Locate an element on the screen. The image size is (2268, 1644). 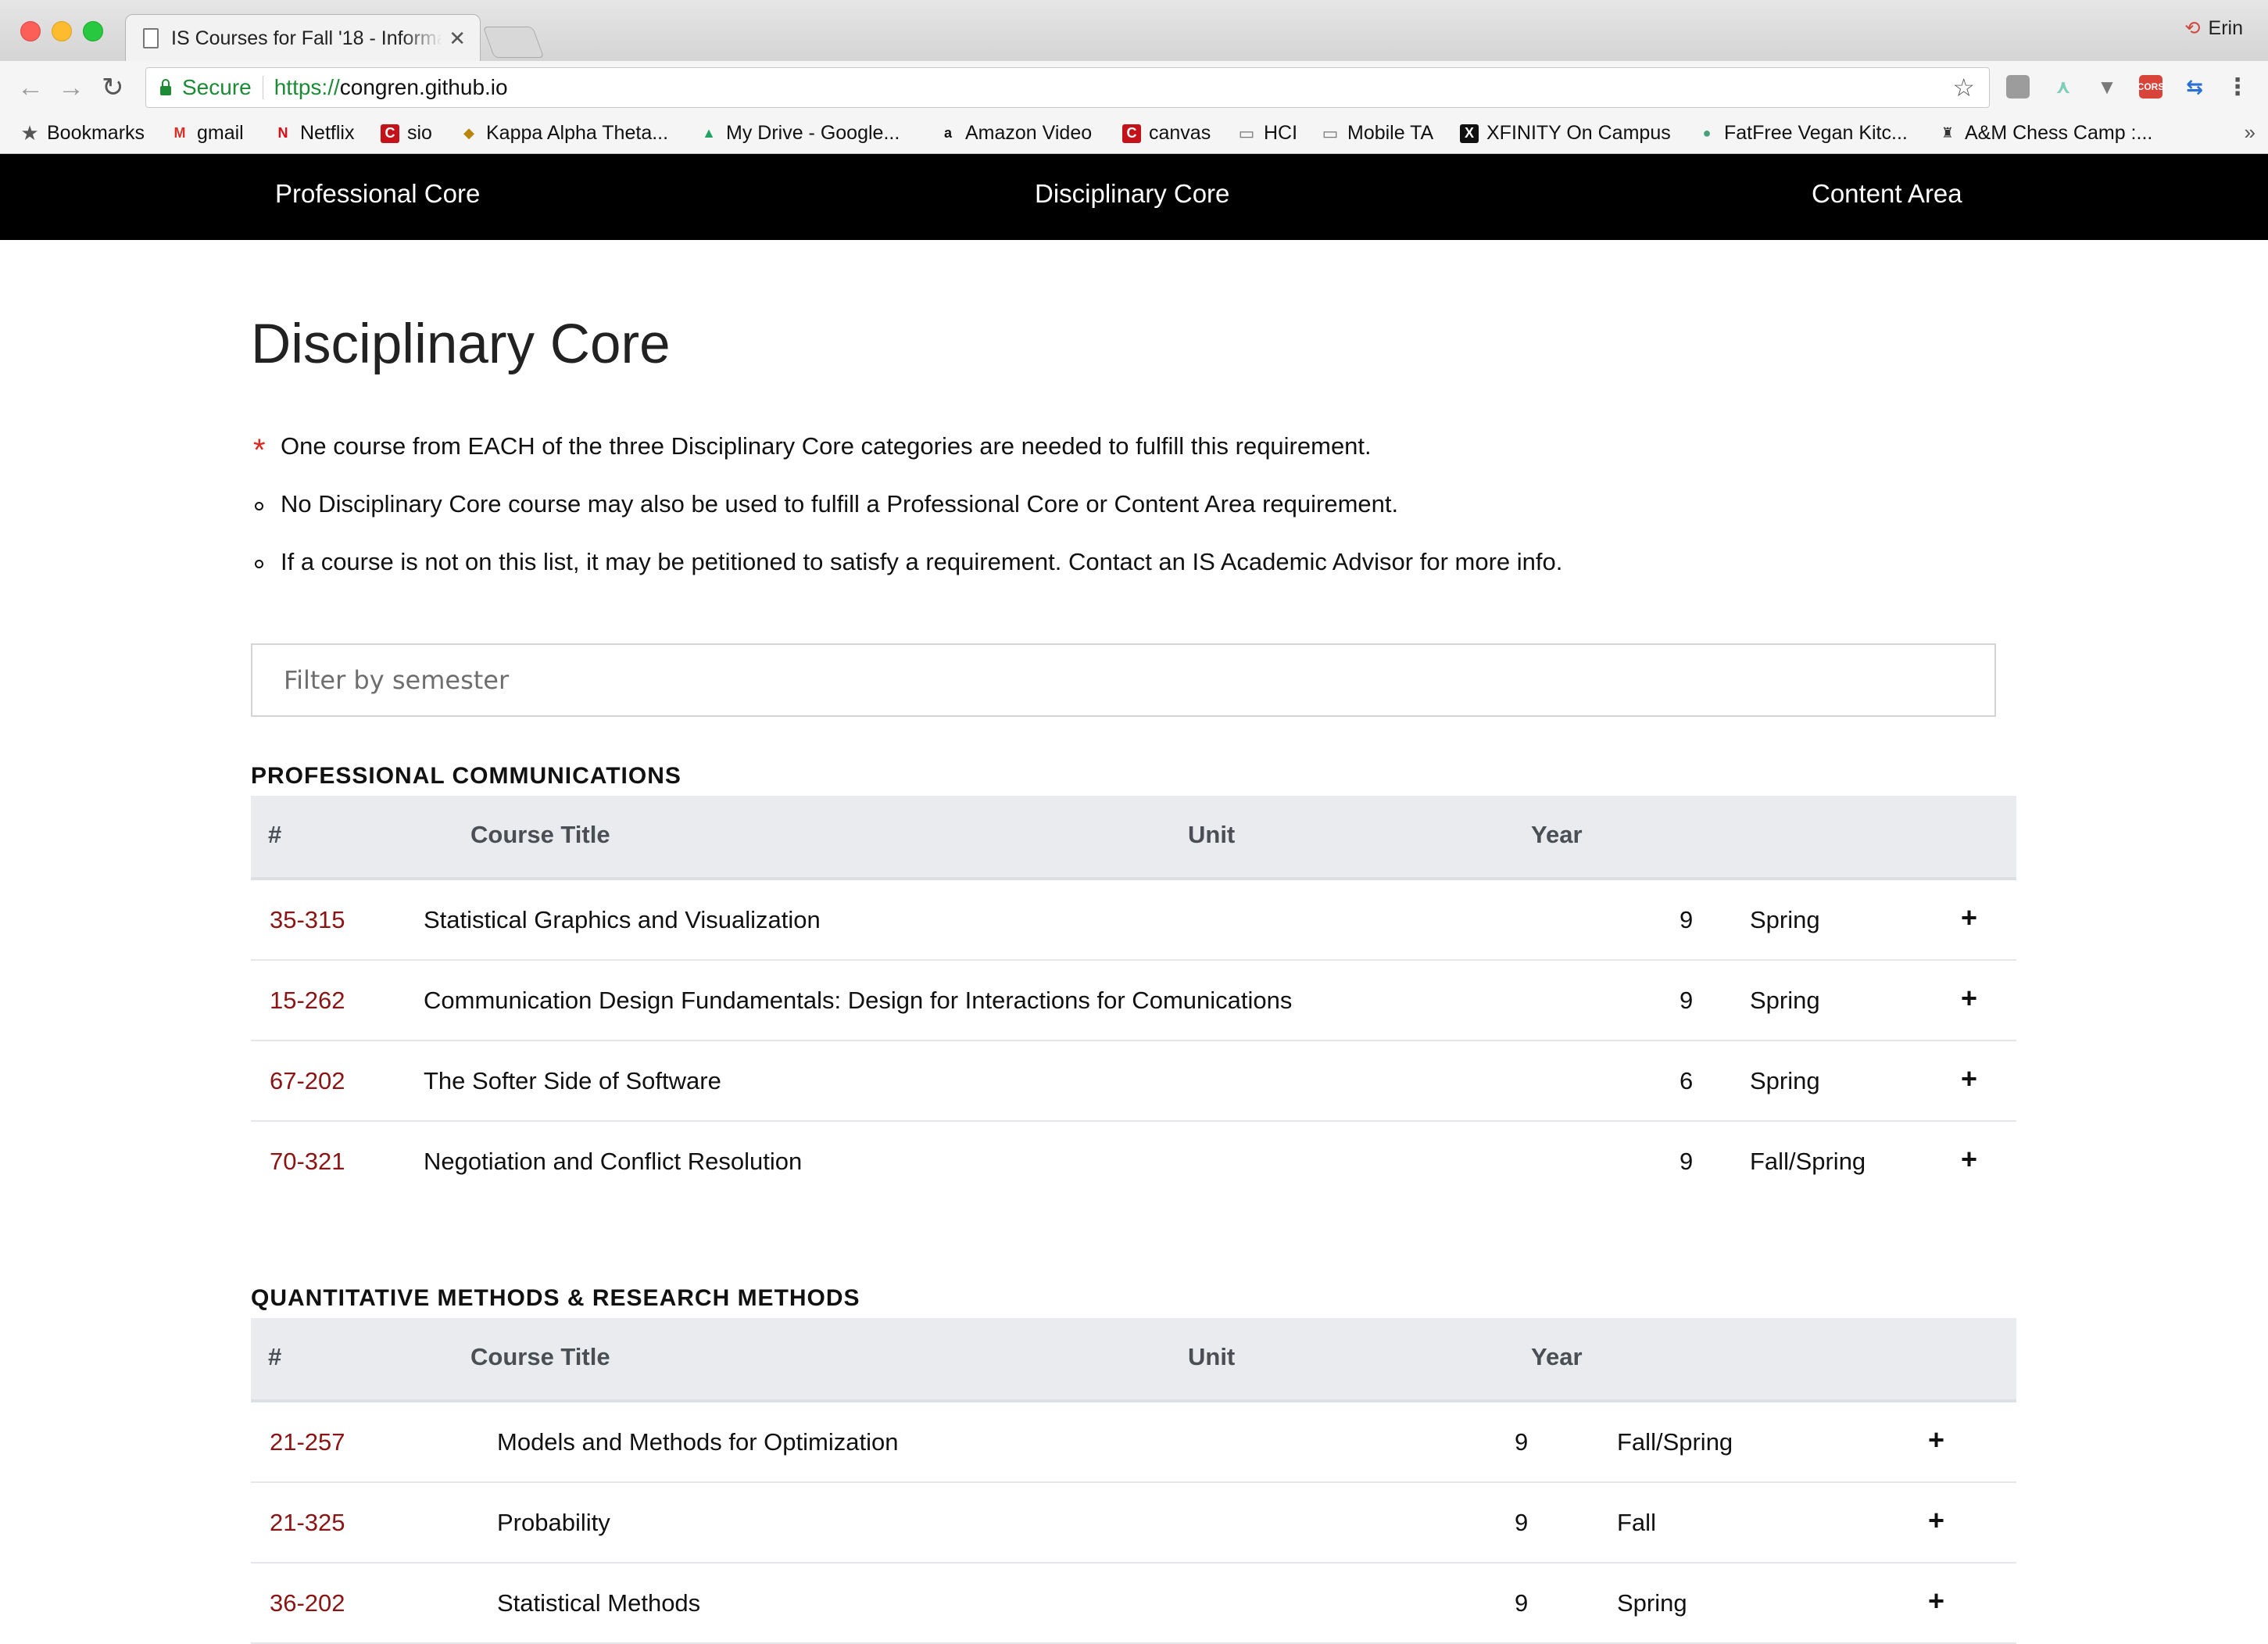
bookmark-label: Netflix is located at coordinates (327, 133).